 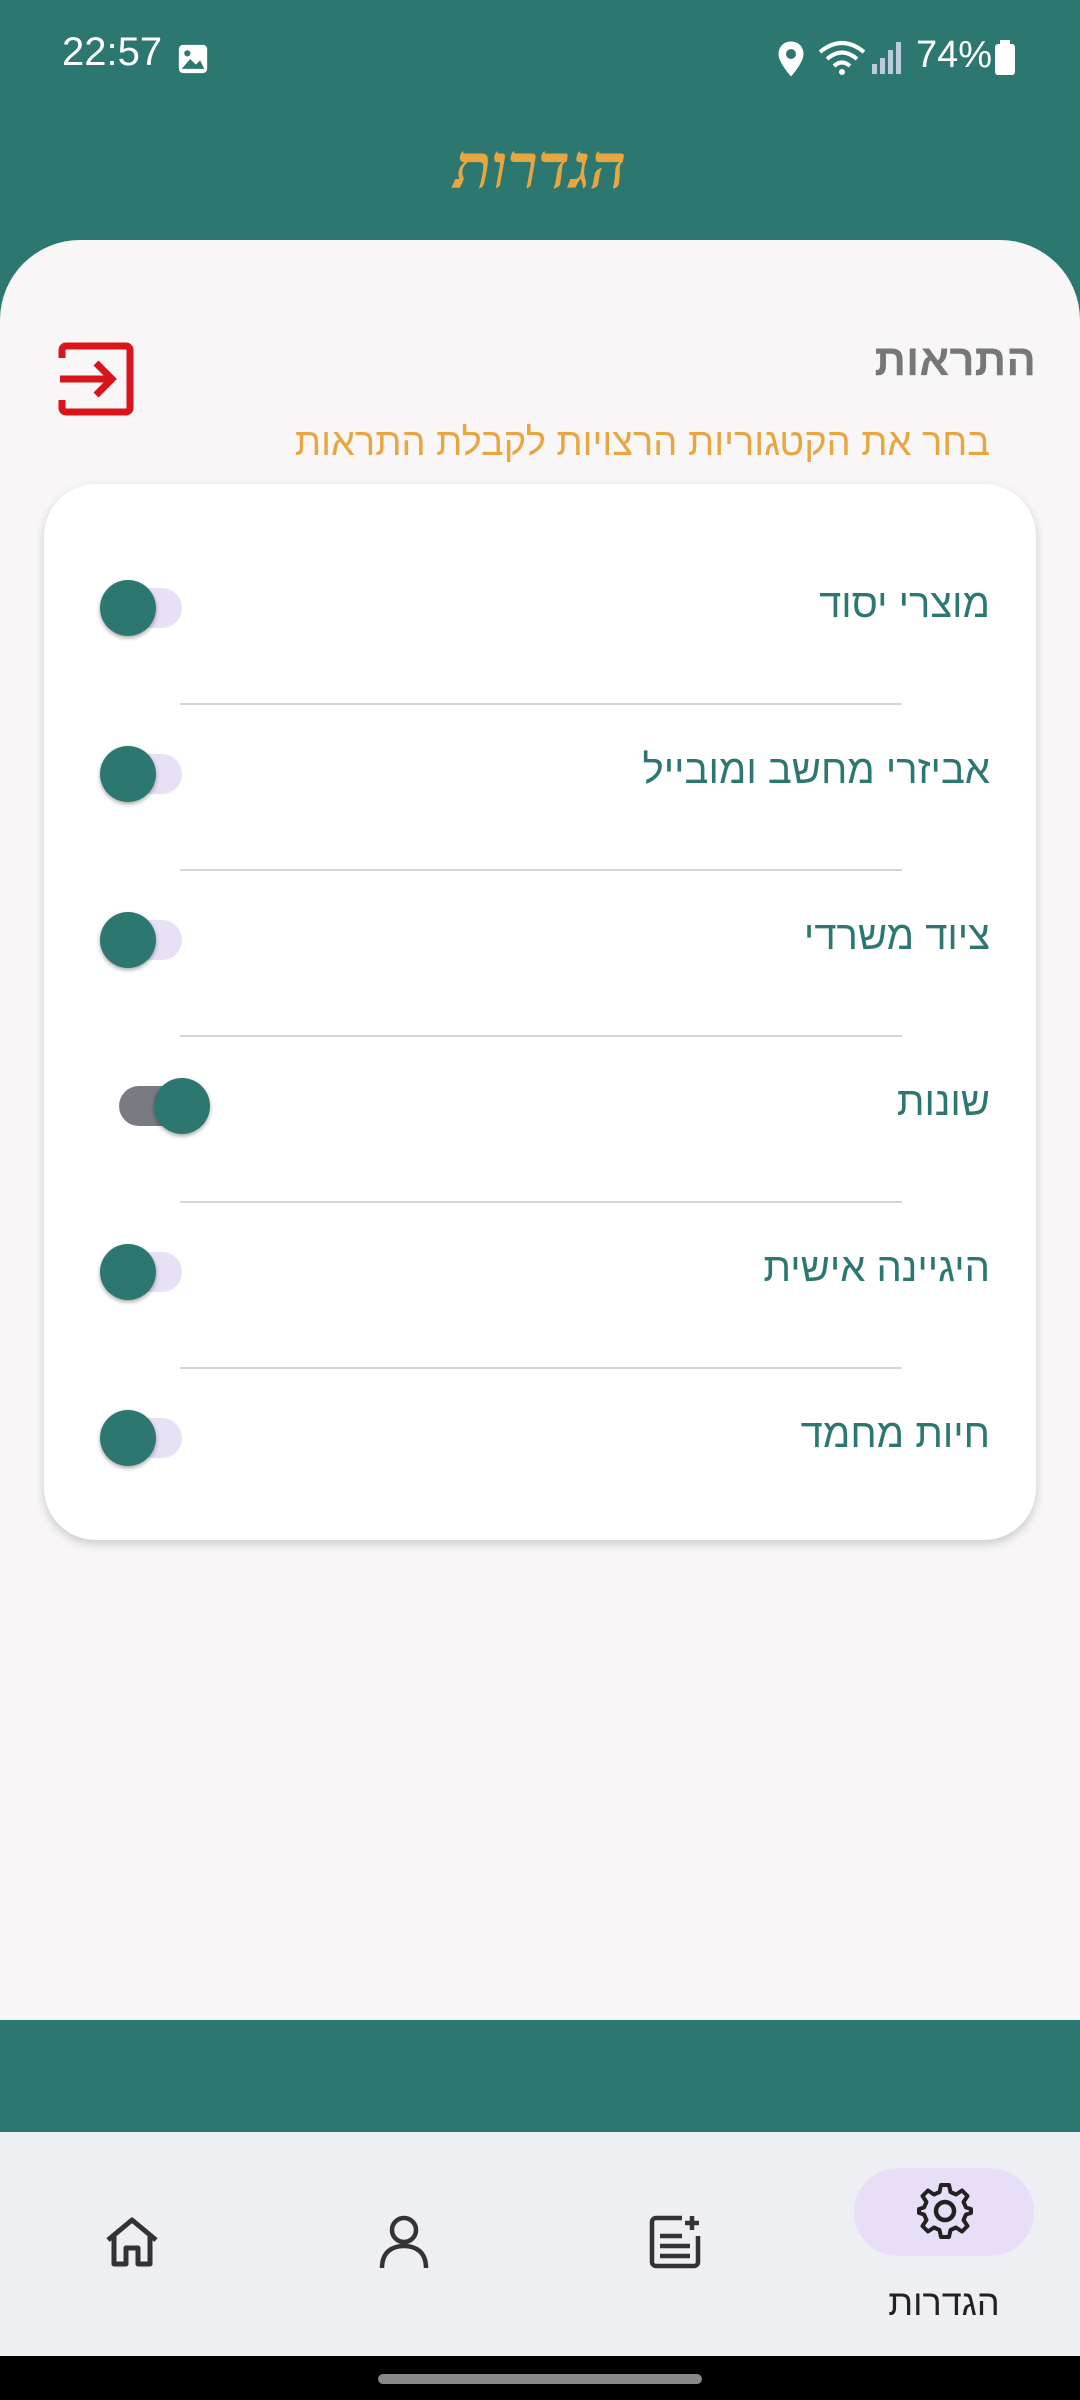 What do you see at coordinates (540, 60) in the screenshot?
I see `status-bar: 22:57 74%` at bounding box center [540, 60].